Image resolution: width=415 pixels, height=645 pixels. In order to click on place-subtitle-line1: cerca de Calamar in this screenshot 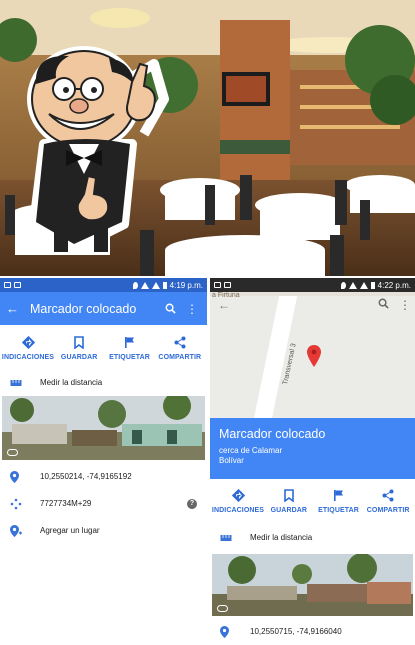, I will do `click(251, 450)`.